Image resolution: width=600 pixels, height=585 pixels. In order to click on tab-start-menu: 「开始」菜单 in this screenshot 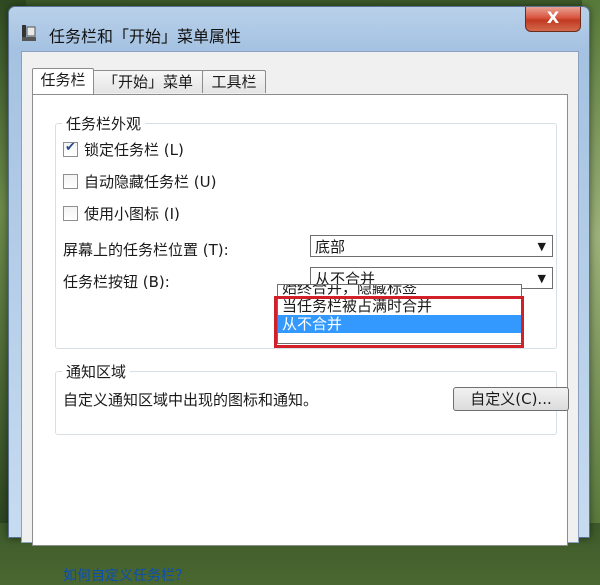, I will do `click(148, 81)`.